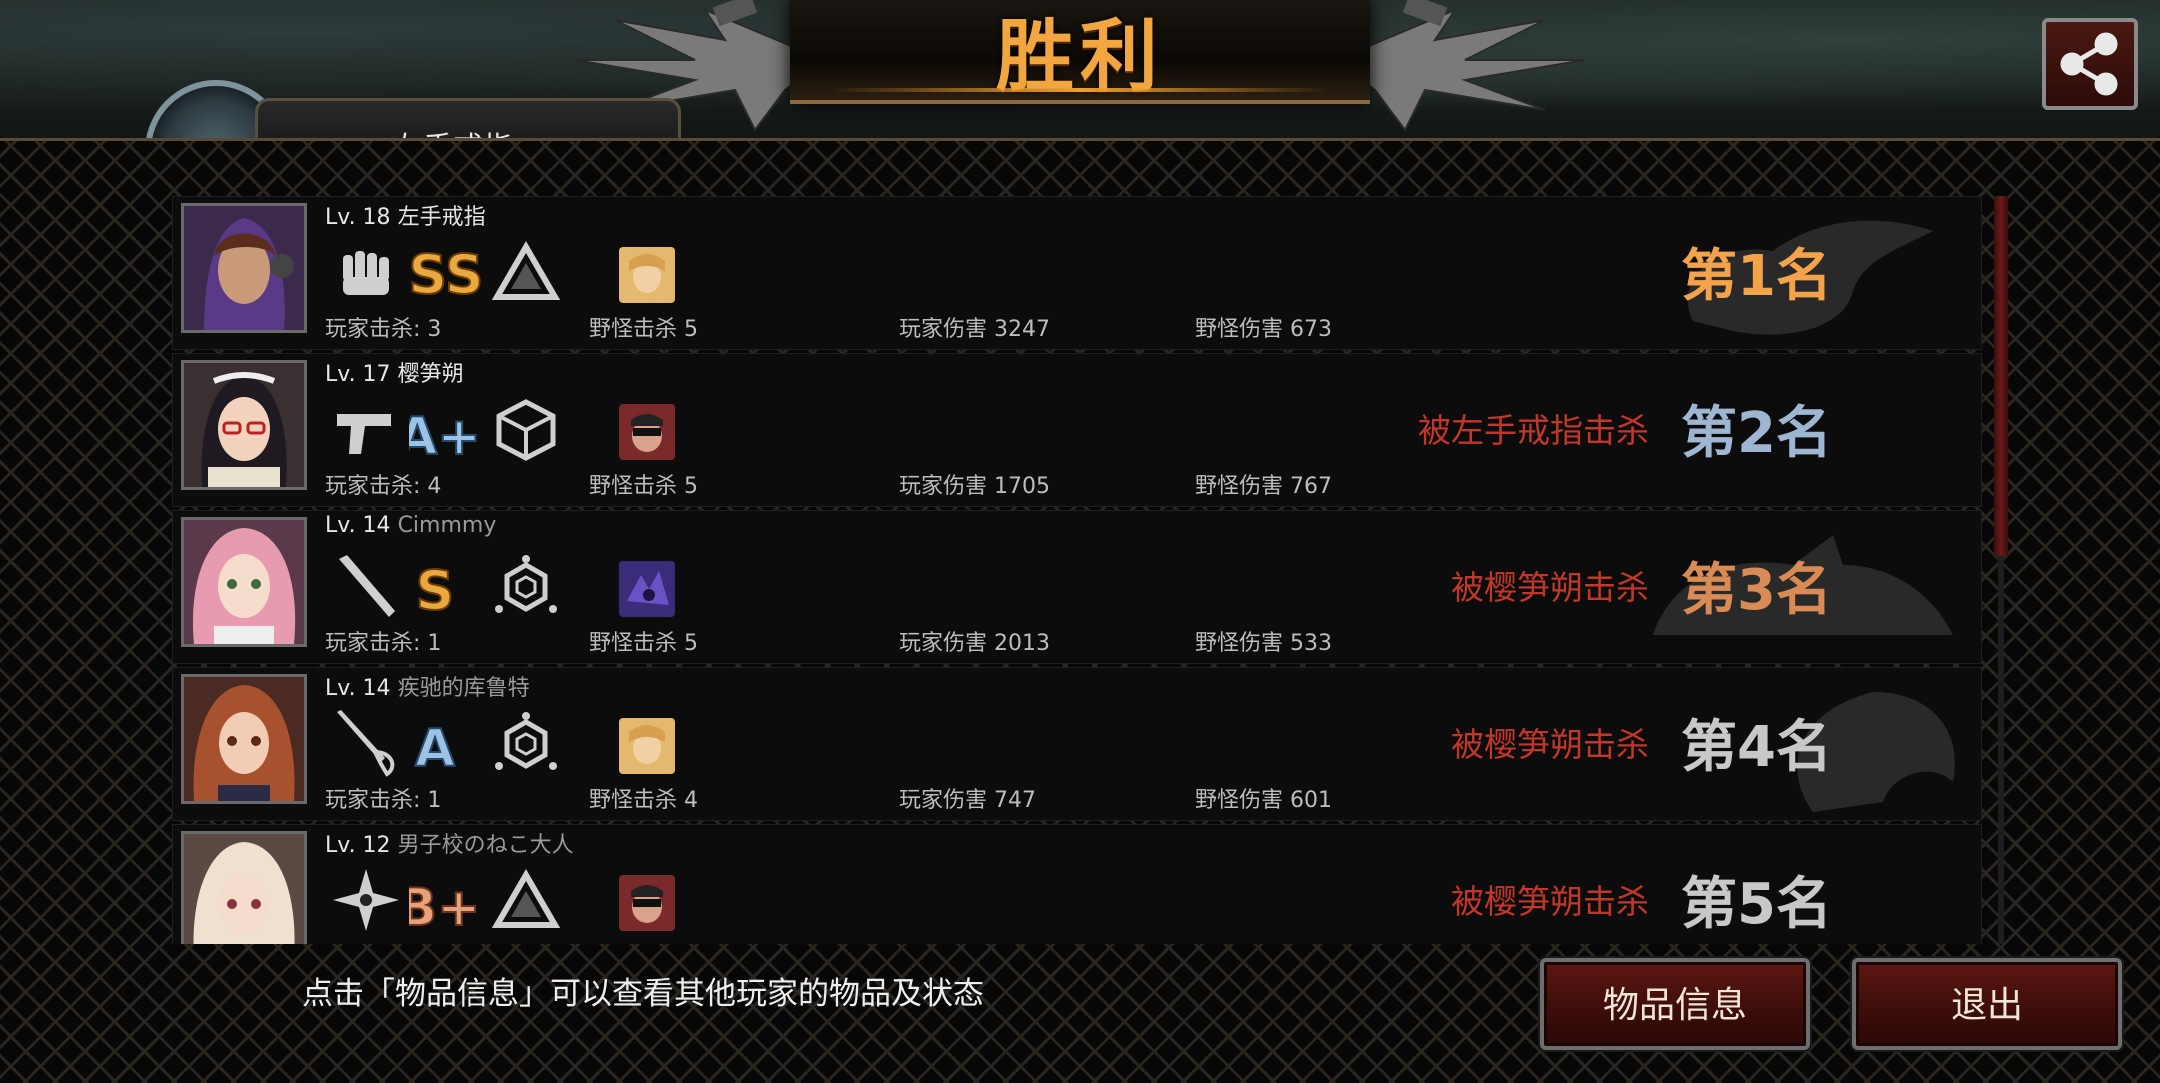 This screenshot has height=1083, width=2160. Describe the element at coordinates (1077, 884) in the screenshot. I see `player-row: Lv. 12 男子校のねこ大人 B+ 被樱笋朔击杀 第5名` at that location.